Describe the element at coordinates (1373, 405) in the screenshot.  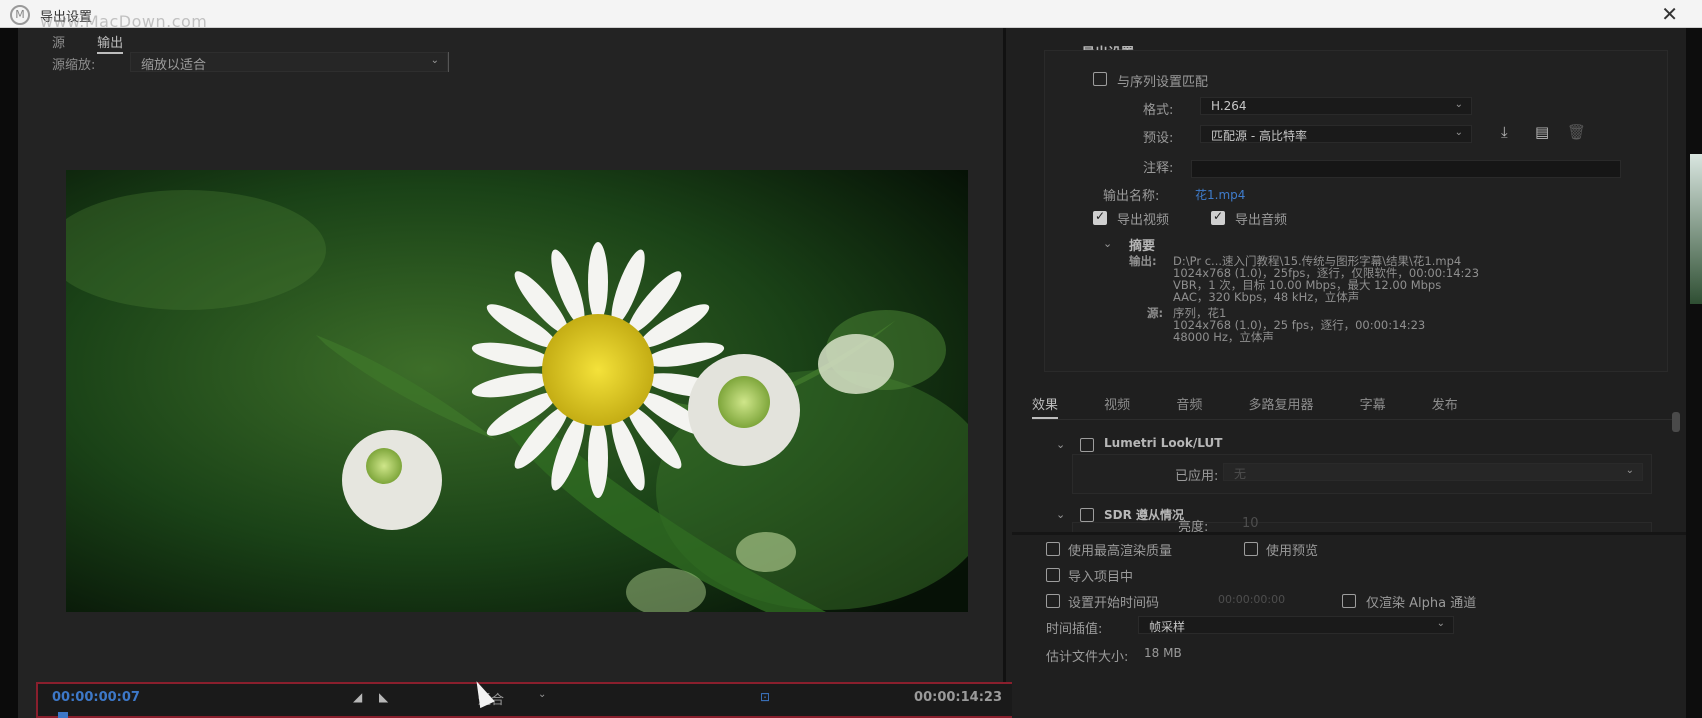
I see `tab-captions: 字幕` at that location.